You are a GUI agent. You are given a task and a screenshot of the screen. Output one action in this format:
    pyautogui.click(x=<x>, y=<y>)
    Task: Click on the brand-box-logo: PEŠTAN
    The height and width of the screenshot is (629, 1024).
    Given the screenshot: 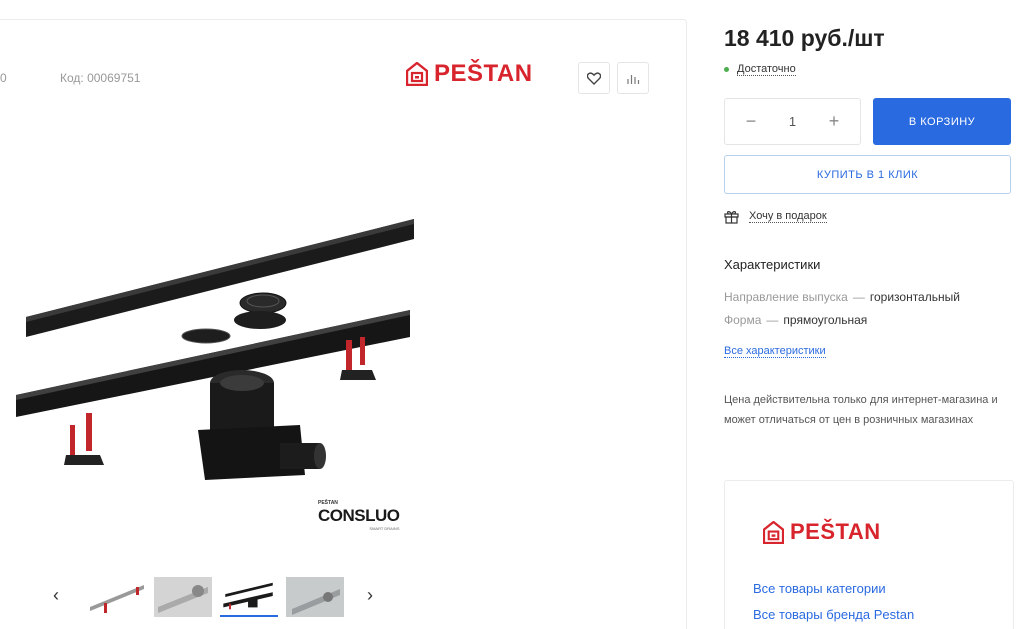 What is the action you would take?
    pyautogui.click(x=822, y=532)
    